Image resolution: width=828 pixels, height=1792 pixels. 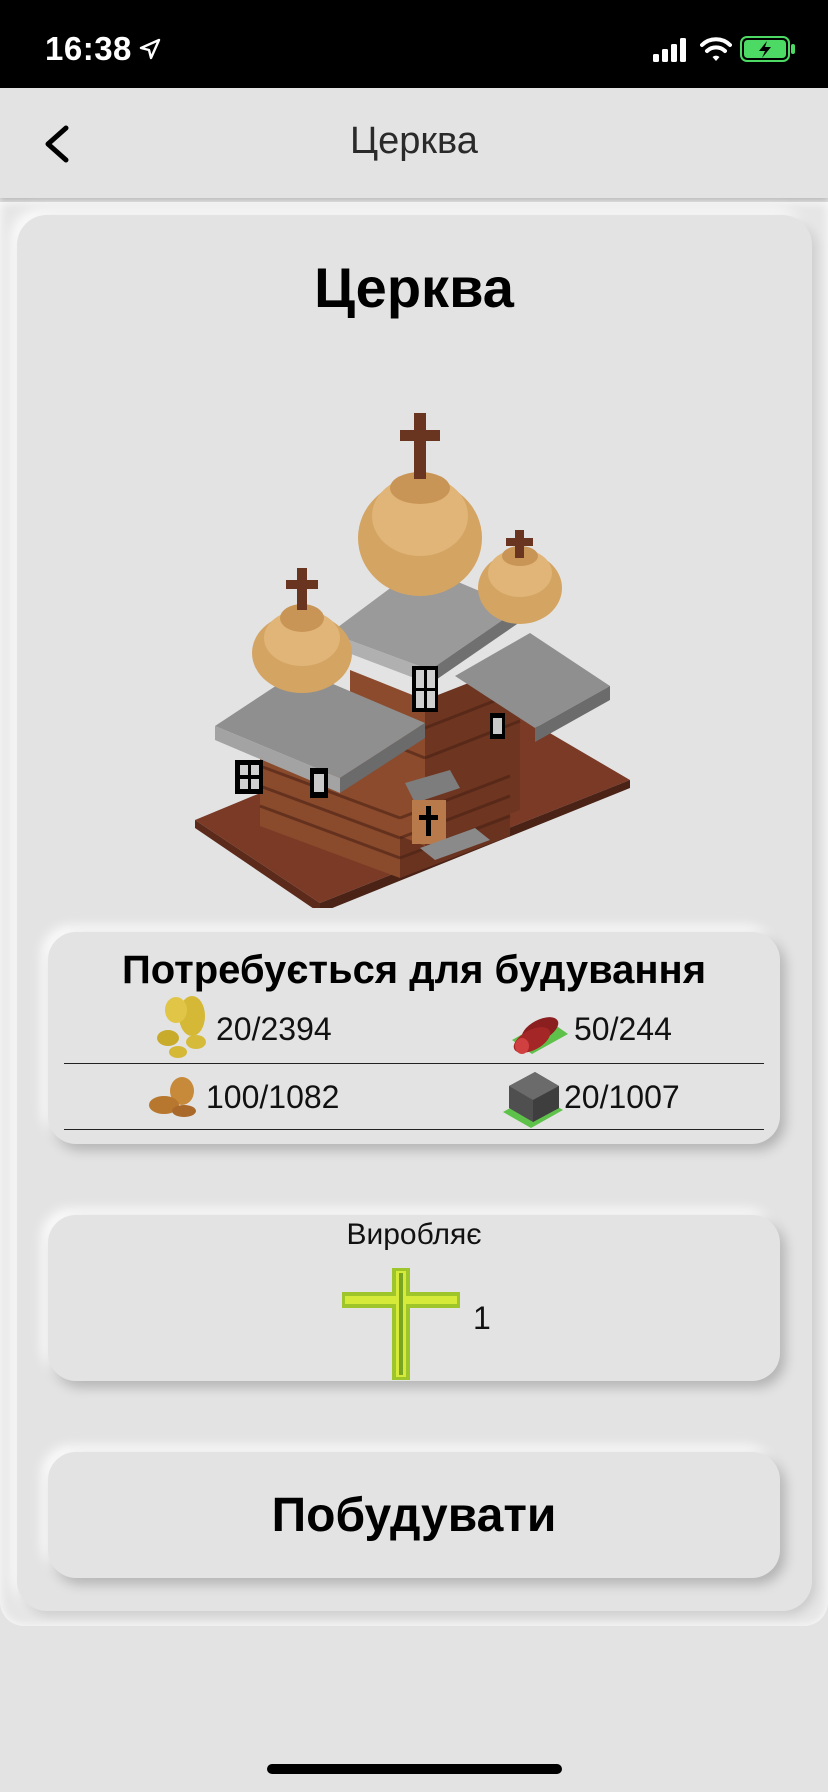 What do you see at coordinates (412, 660) in the screenshot?
I see `church-building-image` at bounding box center [412, 660].